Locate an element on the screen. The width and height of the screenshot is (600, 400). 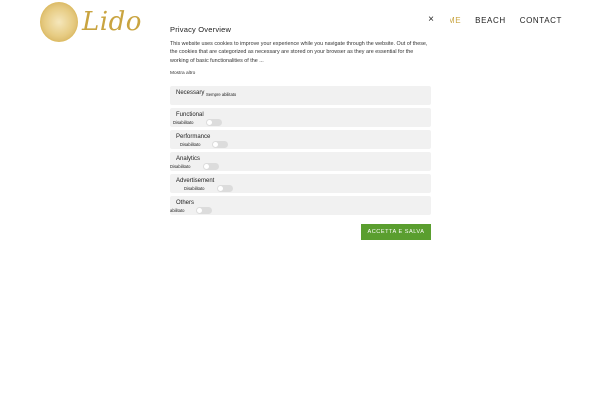
logo-emblem-icon is located at coordinates (59, 22).